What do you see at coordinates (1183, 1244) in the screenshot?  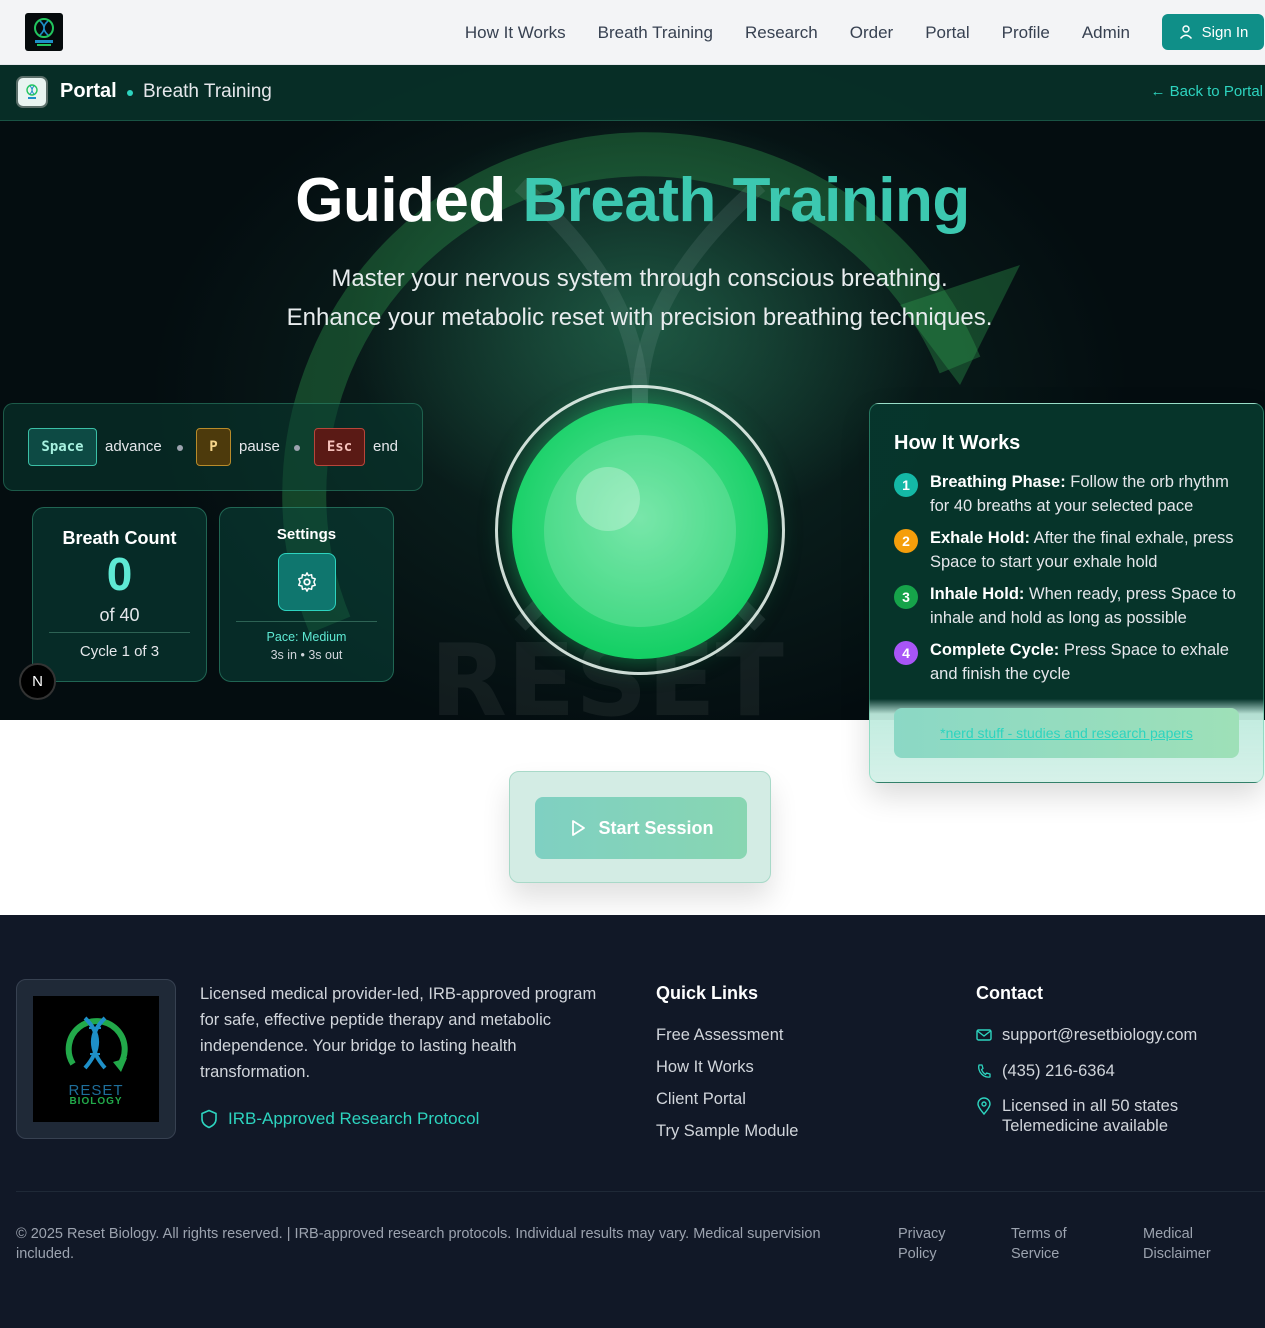 I see `medical-disclaimer-link: Medical Disclaimer` at bounding box center [1183, 1244].